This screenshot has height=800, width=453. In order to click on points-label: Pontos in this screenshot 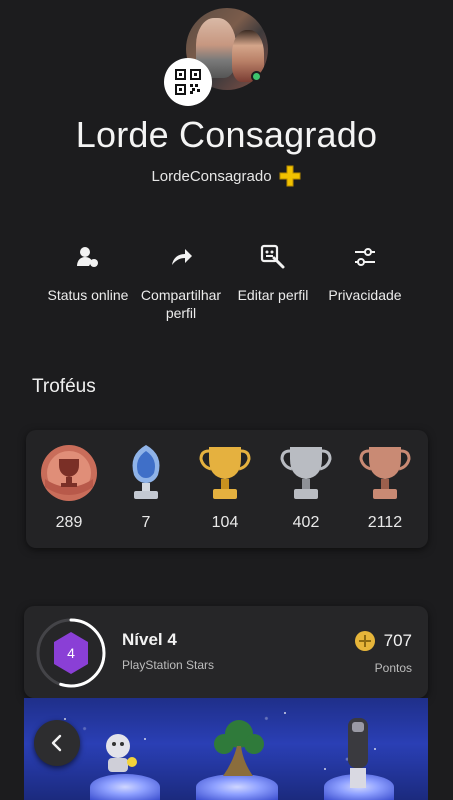, I will do `click(393, 668)`.